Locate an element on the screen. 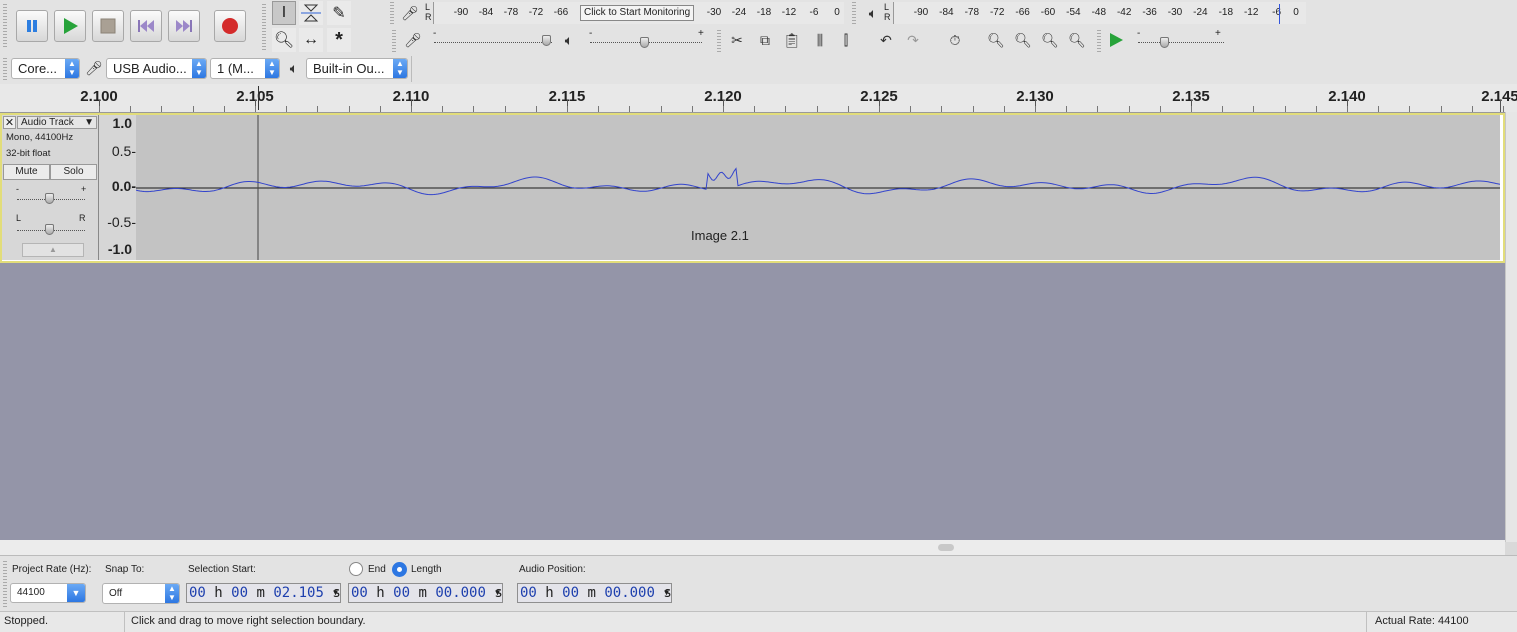 This screenshot has width=1517, height=632. playback-device-select: Built-in Ou... ▲ ▼ is located at coordinates (357, 68).